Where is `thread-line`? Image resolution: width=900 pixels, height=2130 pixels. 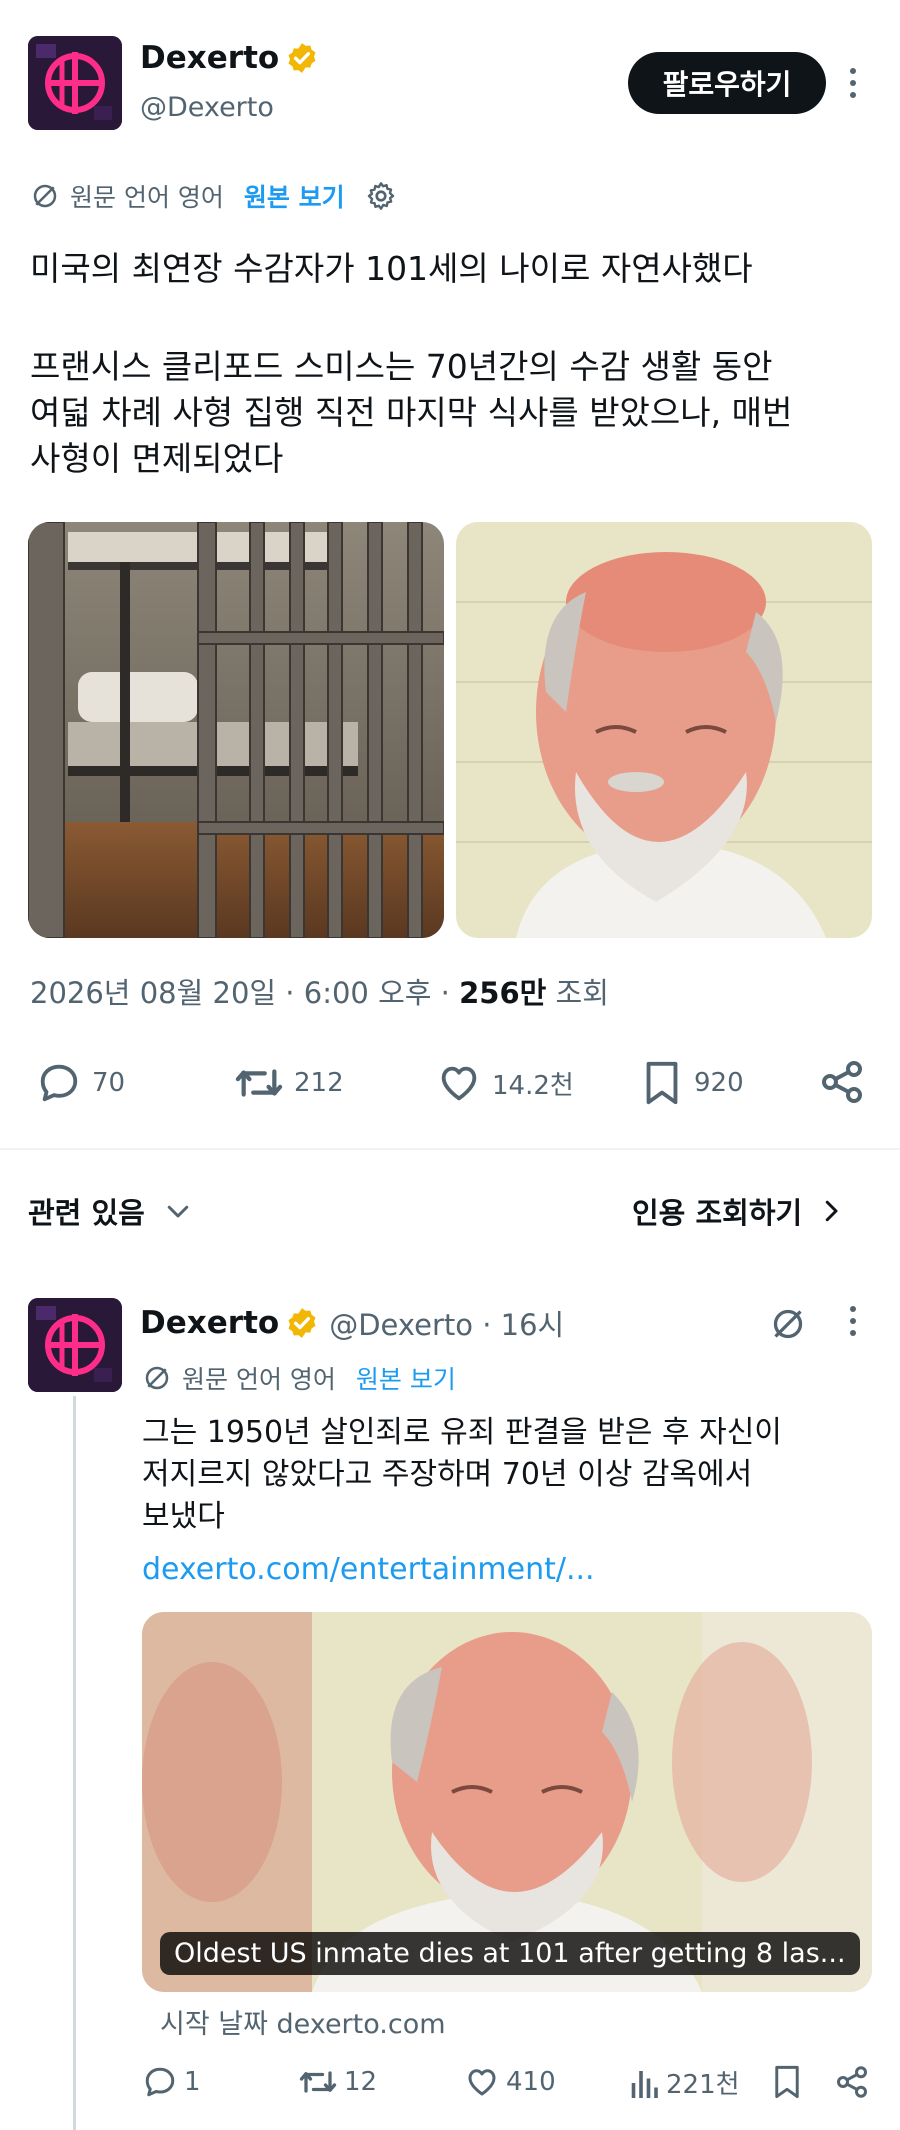 thread-line is located at coordinates (74, 1763).